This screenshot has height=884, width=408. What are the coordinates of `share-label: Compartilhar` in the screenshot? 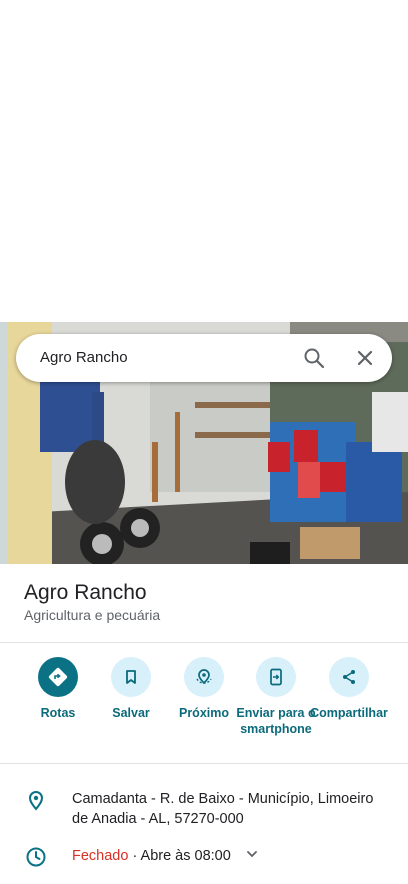 It's located at (349, 713).